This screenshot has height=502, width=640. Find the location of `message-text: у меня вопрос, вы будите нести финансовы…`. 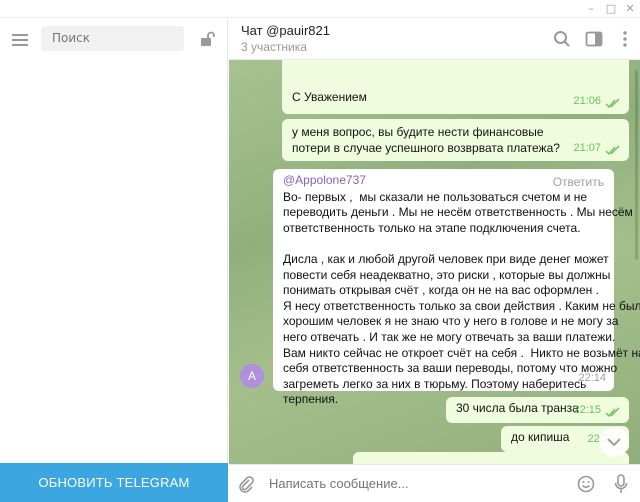

message-text: у меня вопрос, вы будите нести финансовы… is located at coordinates (426, 140).